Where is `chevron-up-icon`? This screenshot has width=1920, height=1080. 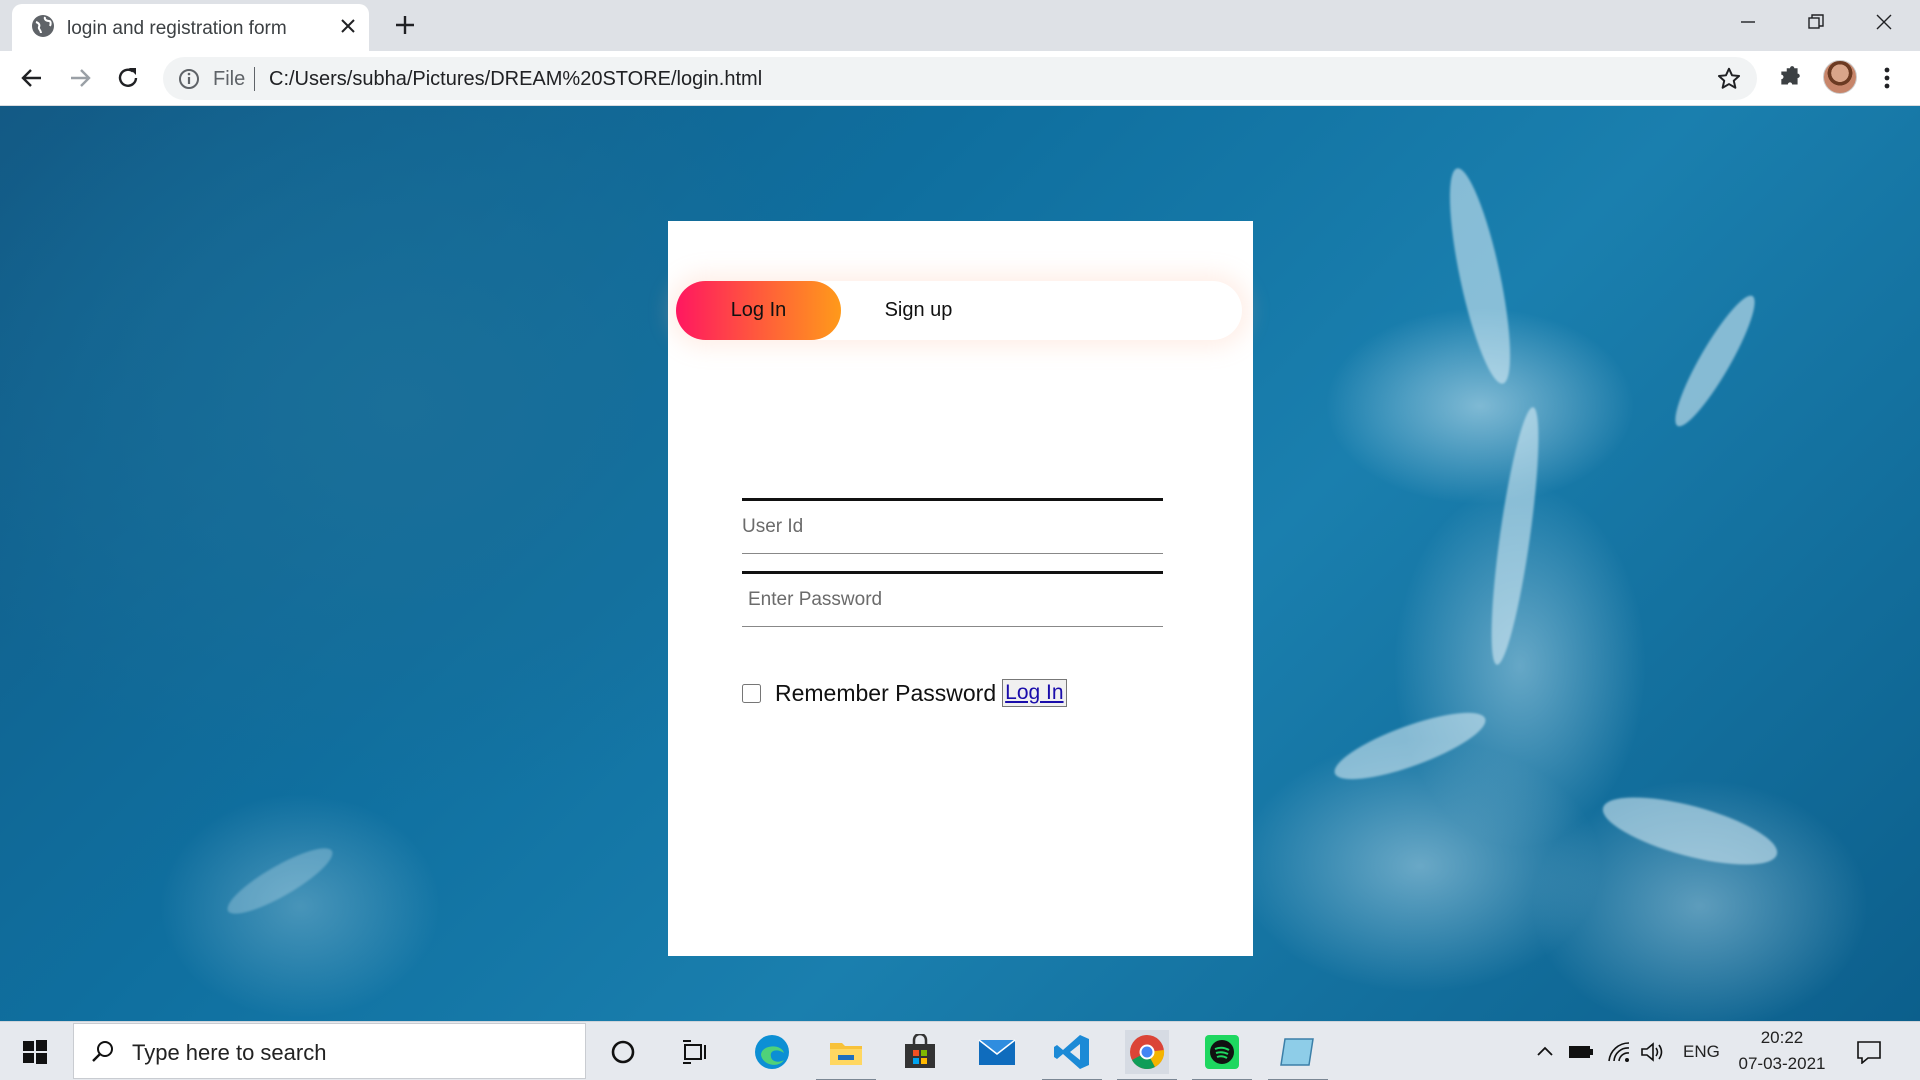
chevron-up-icon is located at coordinates (1545, 1052).